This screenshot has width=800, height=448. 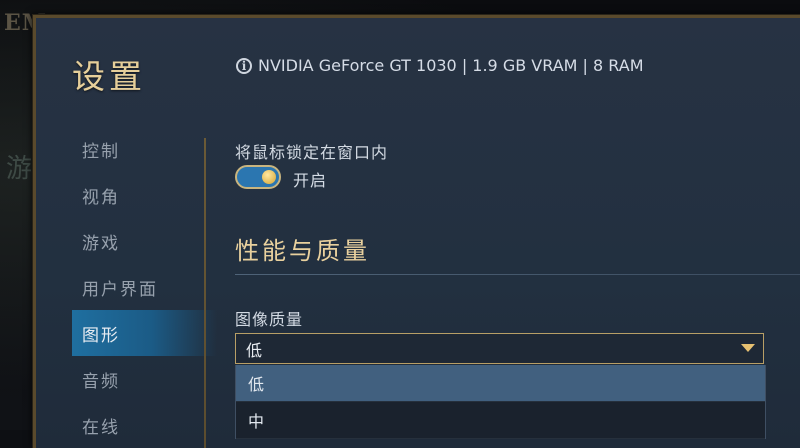 I want to click on nav-item-game: 游戏, so click(x=144, y=241).